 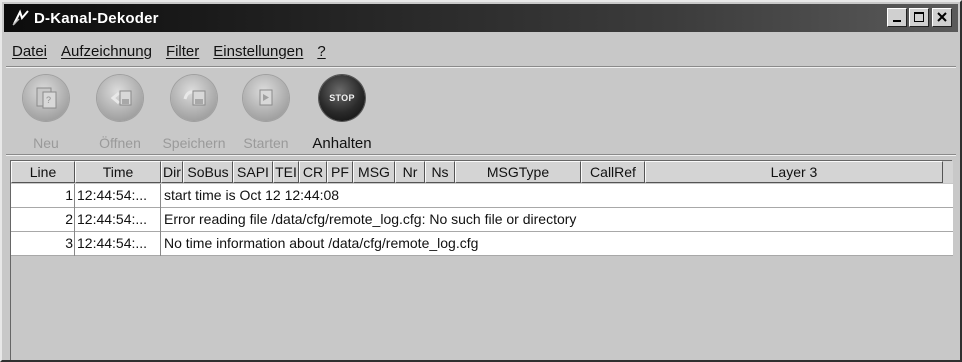 What do you see at coordinates (266, 98) in the screenshot?
I see `start-icon` at bounding box center [266, 98].